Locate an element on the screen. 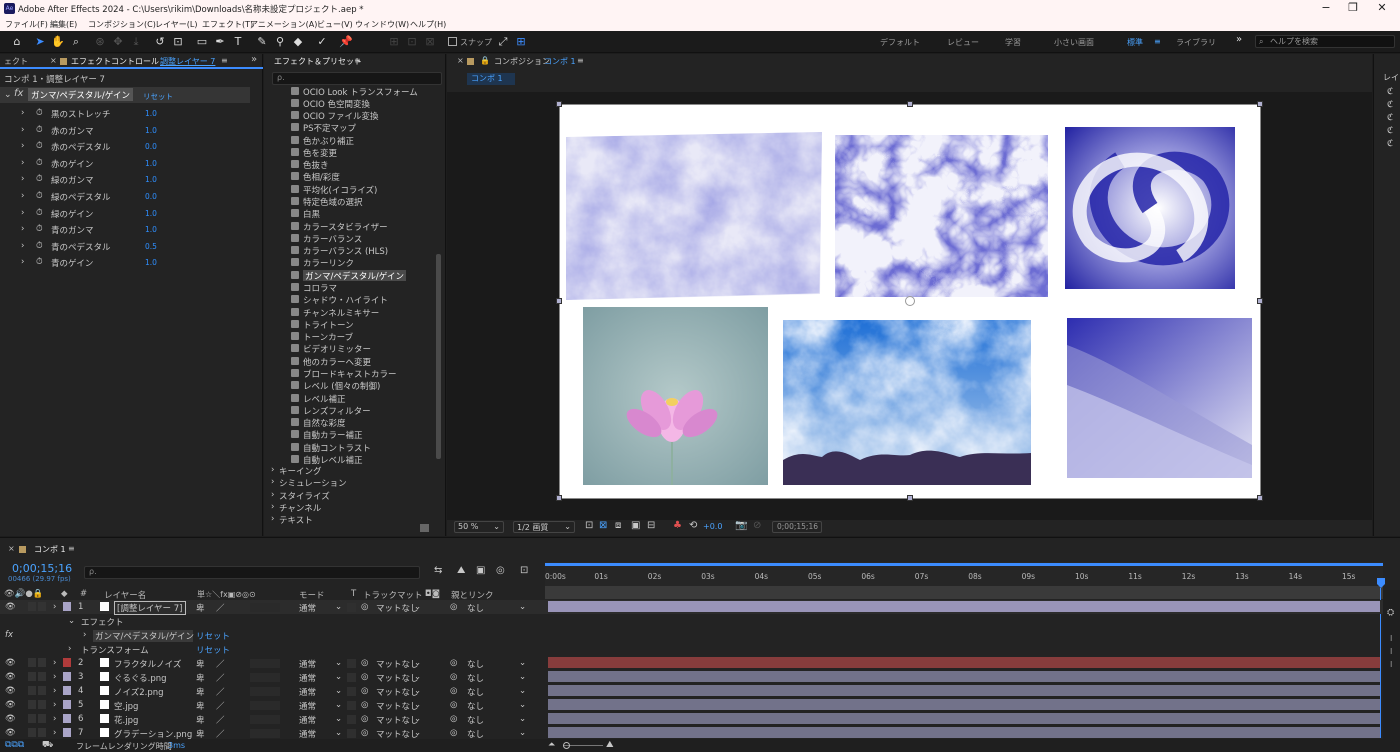 The width and height of the screenshot is (1400, 752). menu-view: ビュー(V) is located at coordinates (335, 24).